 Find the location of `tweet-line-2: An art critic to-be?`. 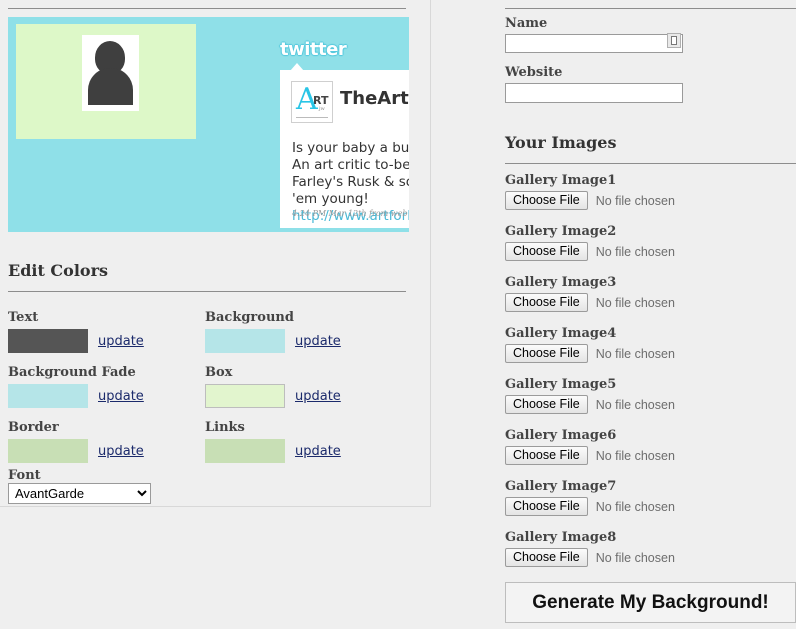

tweet-line-2: An art critic to-be? is located at coordinates (350, 165).